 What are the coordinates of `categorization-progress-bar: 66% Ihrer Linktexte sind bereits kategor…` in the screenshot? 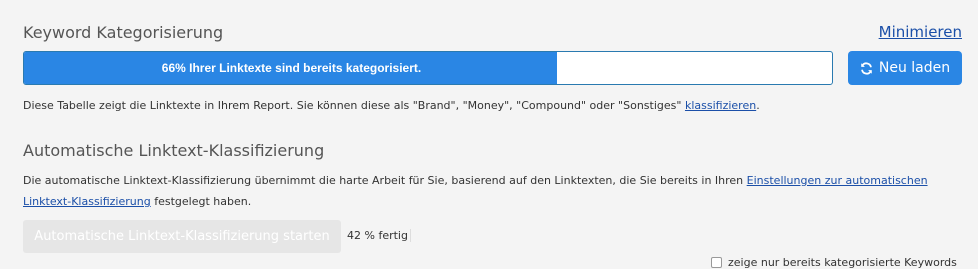 It's located at (428, 68).